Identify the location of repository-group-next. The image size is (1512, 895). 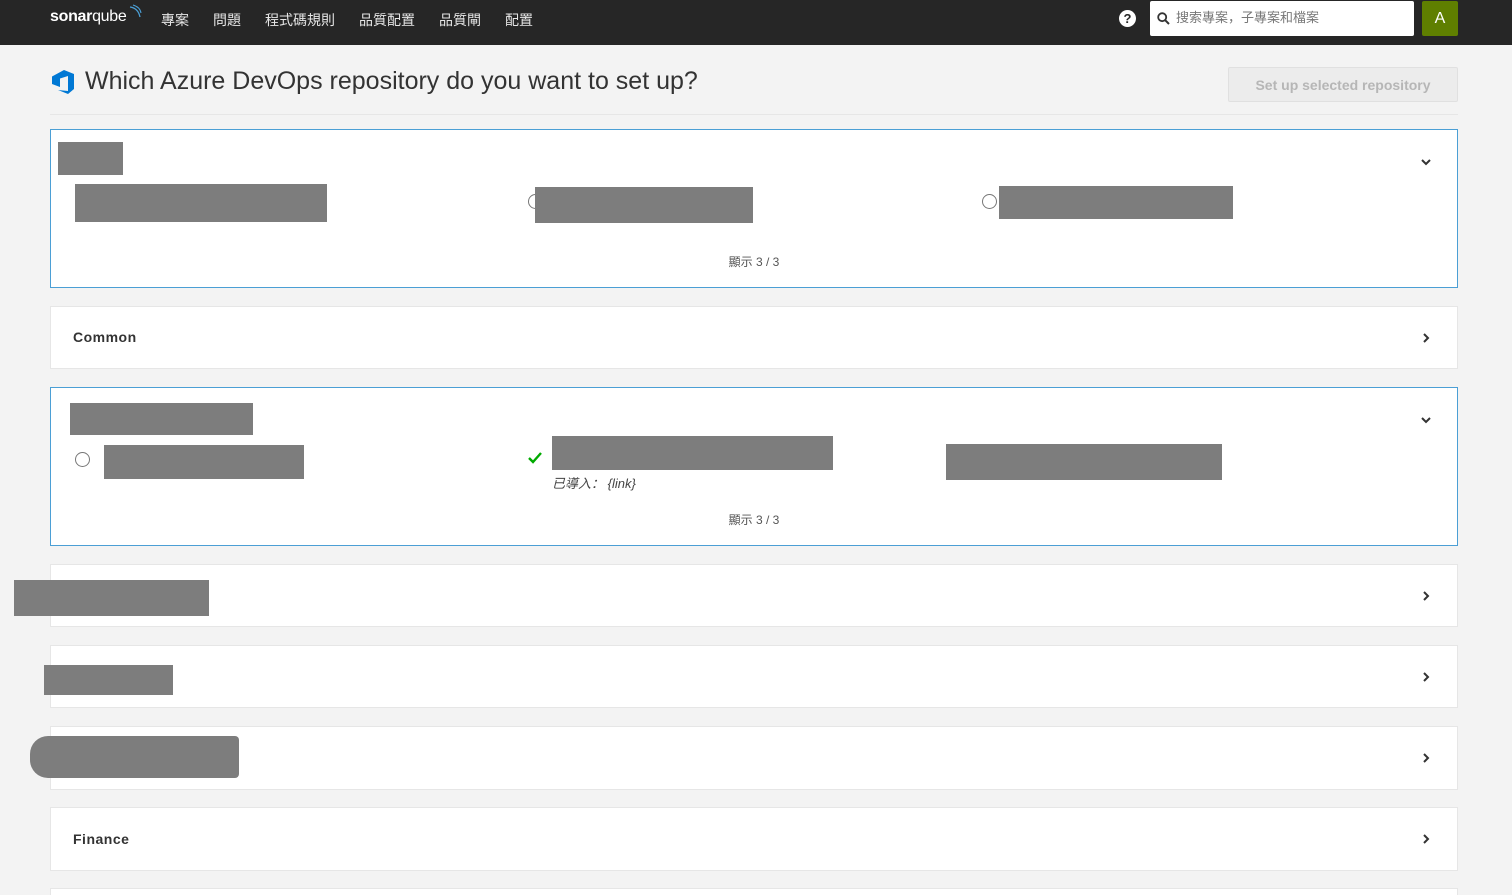
(754, 891).